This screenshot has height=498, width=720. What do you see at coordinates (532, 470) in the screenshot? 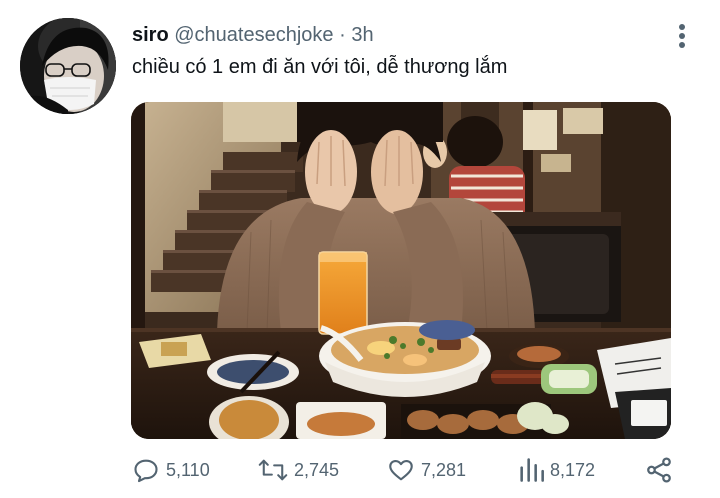
I see `bar-chart-icon` at bounding box center [532, 470].